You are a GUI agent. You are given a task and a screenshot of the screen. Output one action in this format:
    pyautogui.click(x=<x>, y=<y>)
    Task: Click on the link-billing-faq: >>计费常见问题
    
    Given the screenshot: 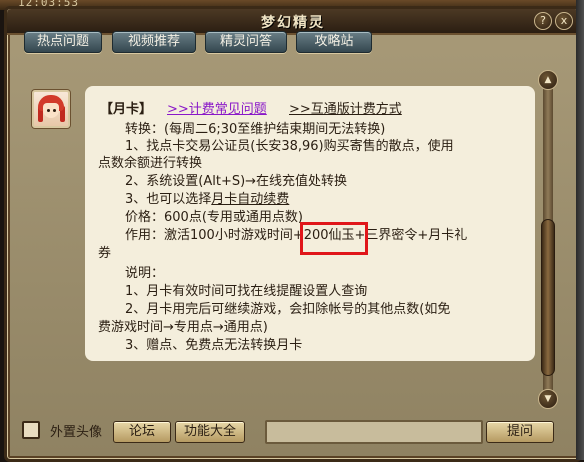 What is the action you would take?
    pyautogui.click(x=217, y=110)
    